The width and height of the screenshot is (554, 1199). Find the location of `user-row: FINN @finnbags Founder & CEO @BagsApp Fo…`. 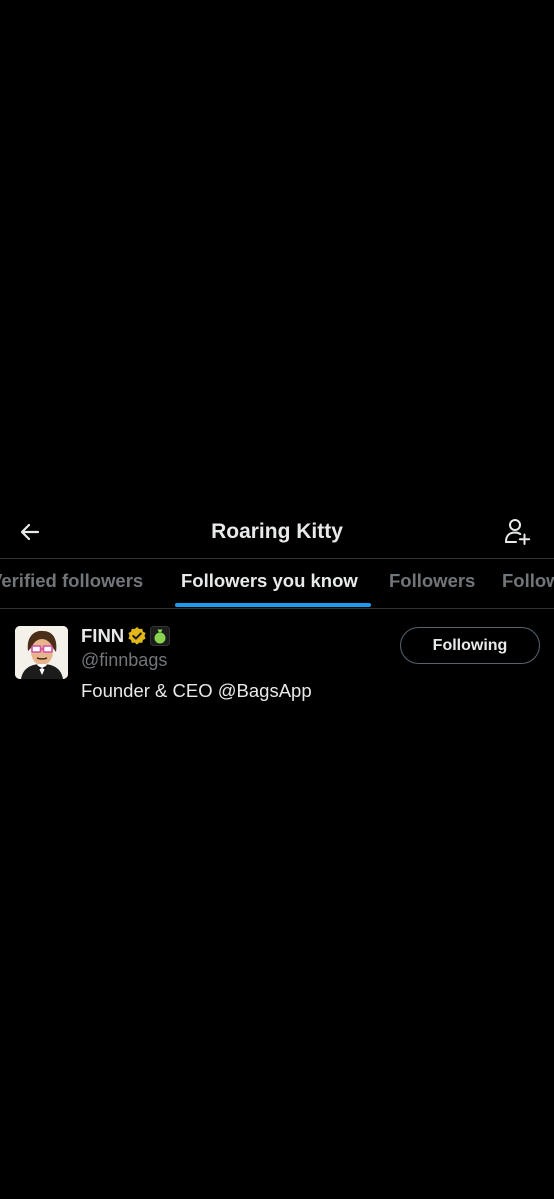

user-row: FINN @finnbags Founder & CEO @BagsApp Fo… is located at coordinates (277, 659).